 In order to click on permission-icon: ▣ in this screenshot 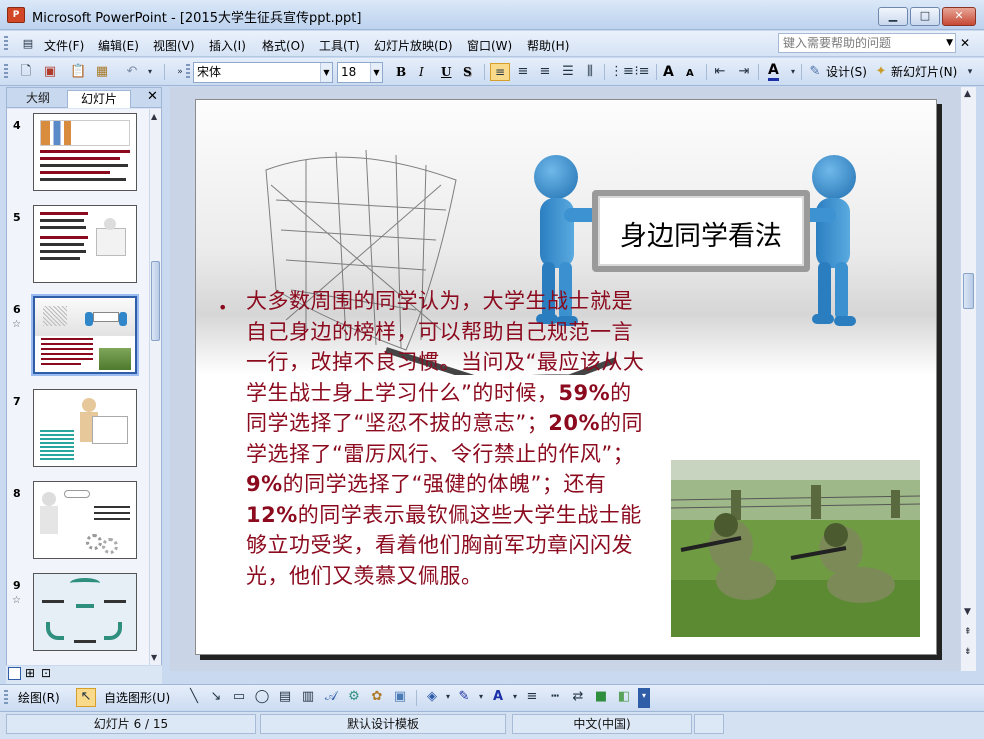, I will do `click(50, 72)`.